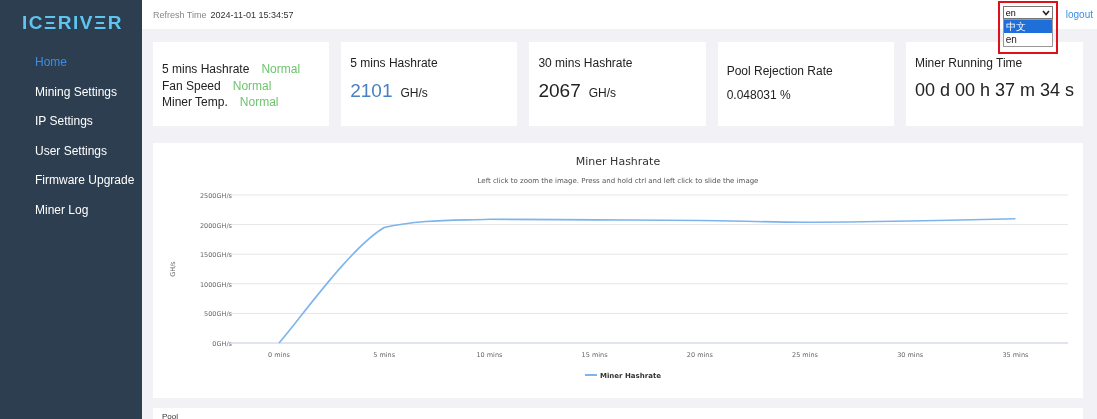 The height and width of the screenshot is (419, 1097). What do you see at coordinates (1045, 12) in the screenshot?
I see `caret-icon` at bounding box center [1045, 12].